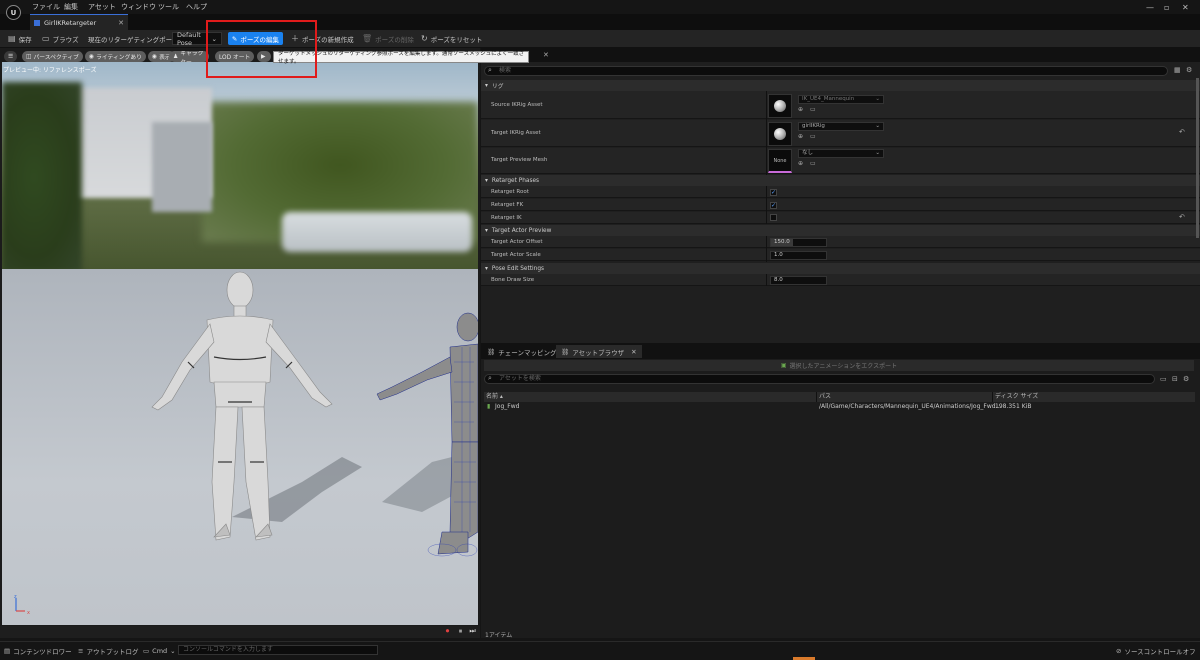  What do you see at coordinates (1197, 158) in the screenshot?
I see `details-scrollbar` at bounding box center [1197, 158].